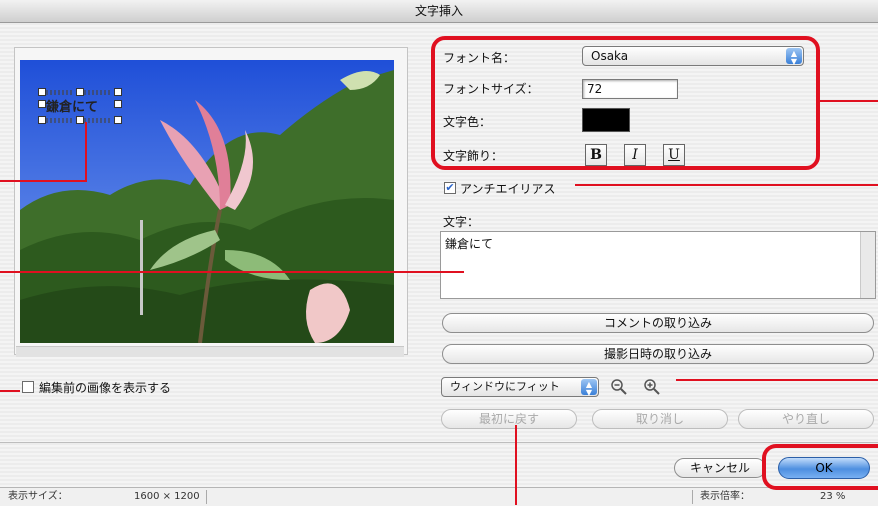  Describe the element at coordinates (210, 351) in the screenshot. I see `preview-scrollbar` at that location.